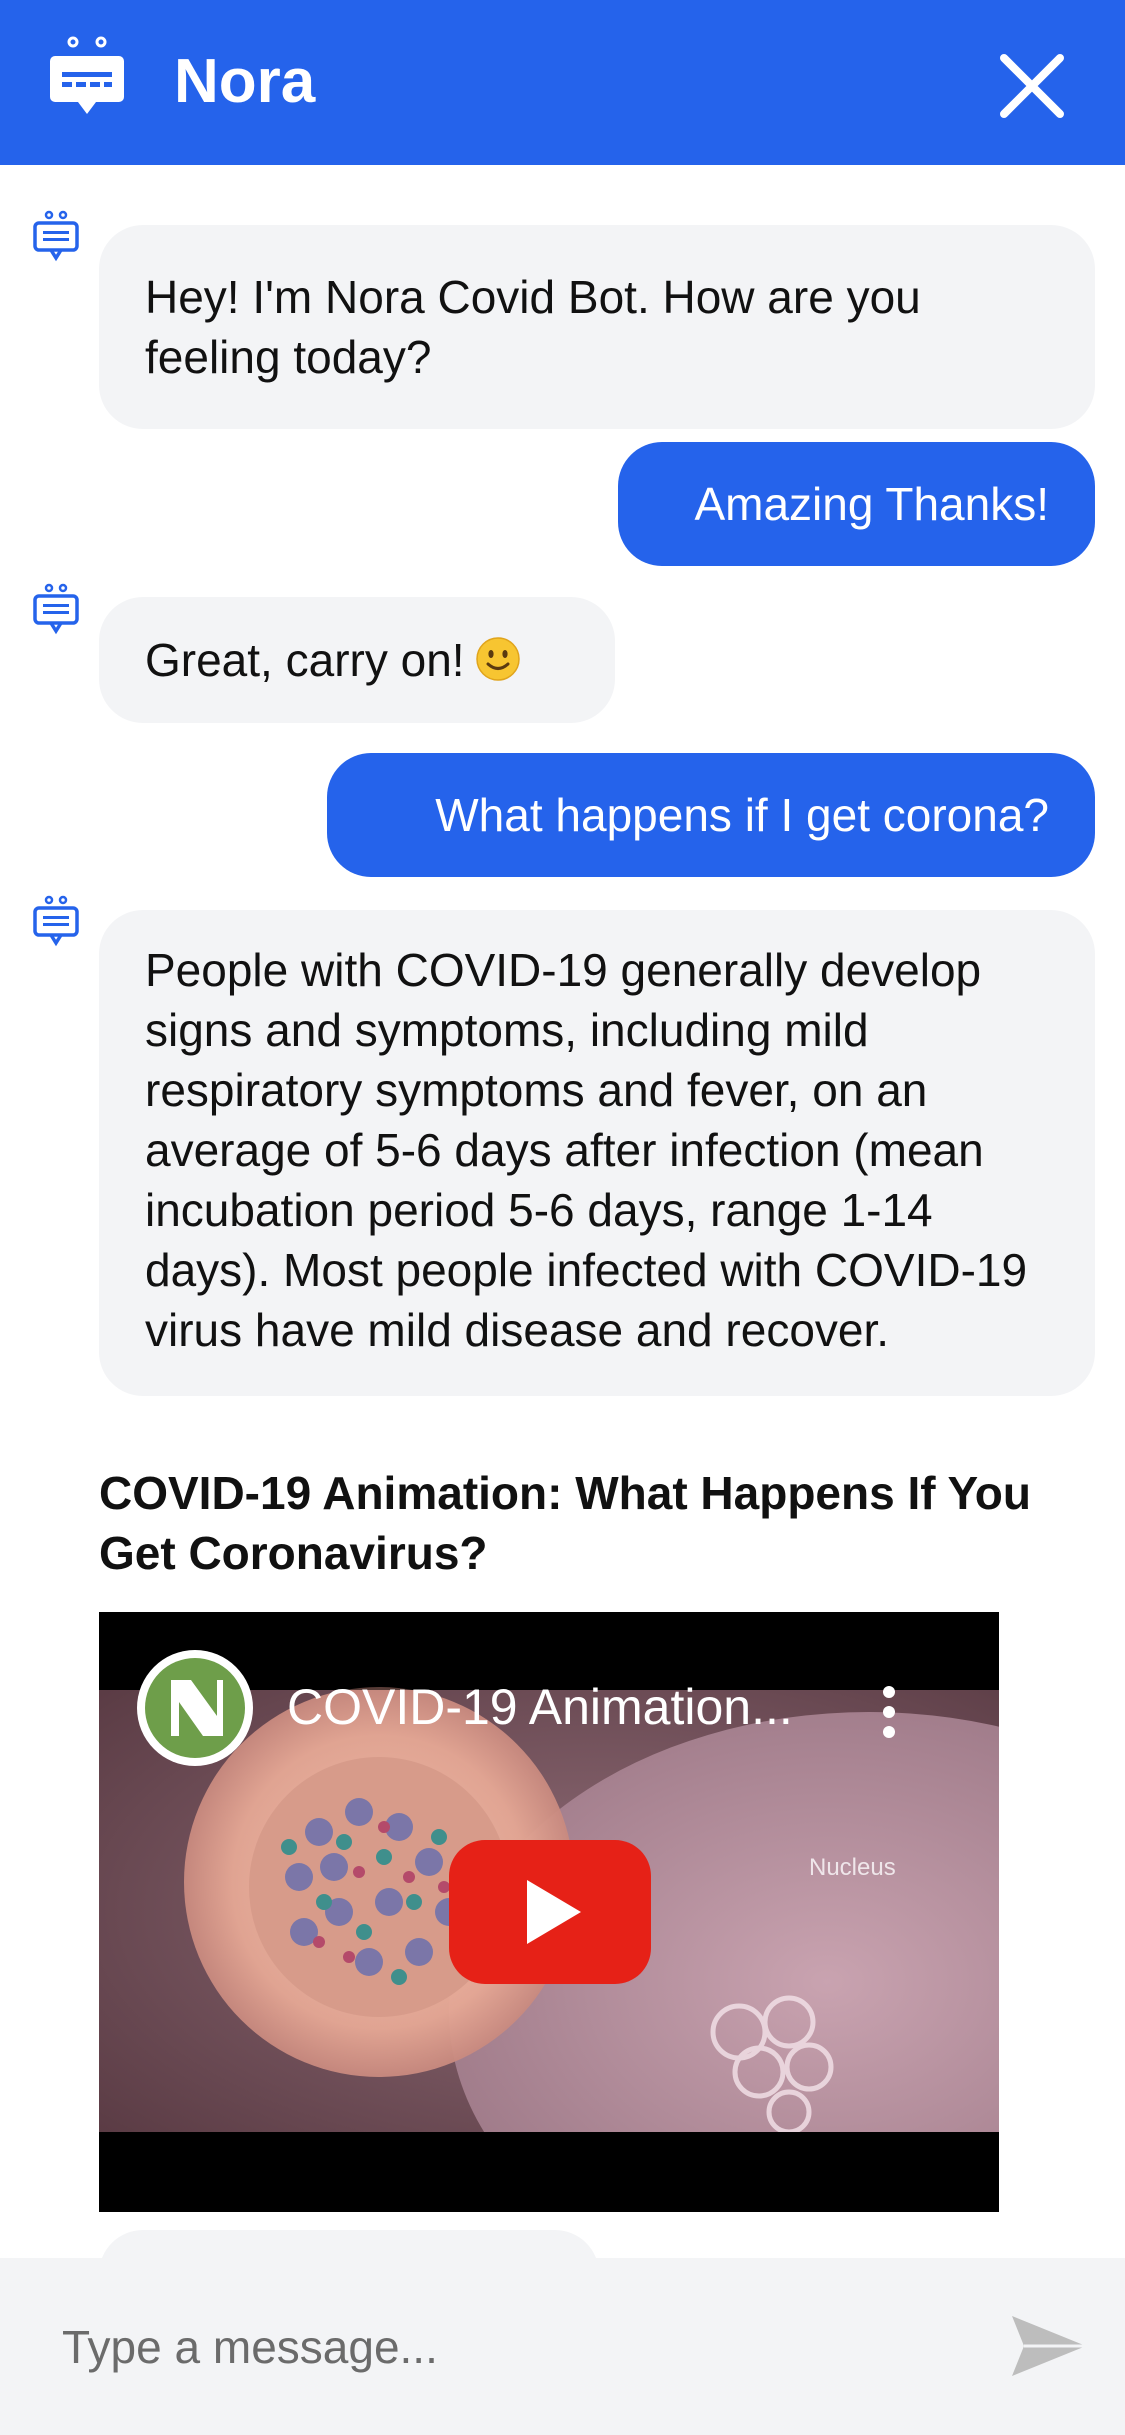 Image resolution: width=1125 pixels, height=2435 pixels. I want to click on bot-message: Great, carry on!, so click(357, 660).